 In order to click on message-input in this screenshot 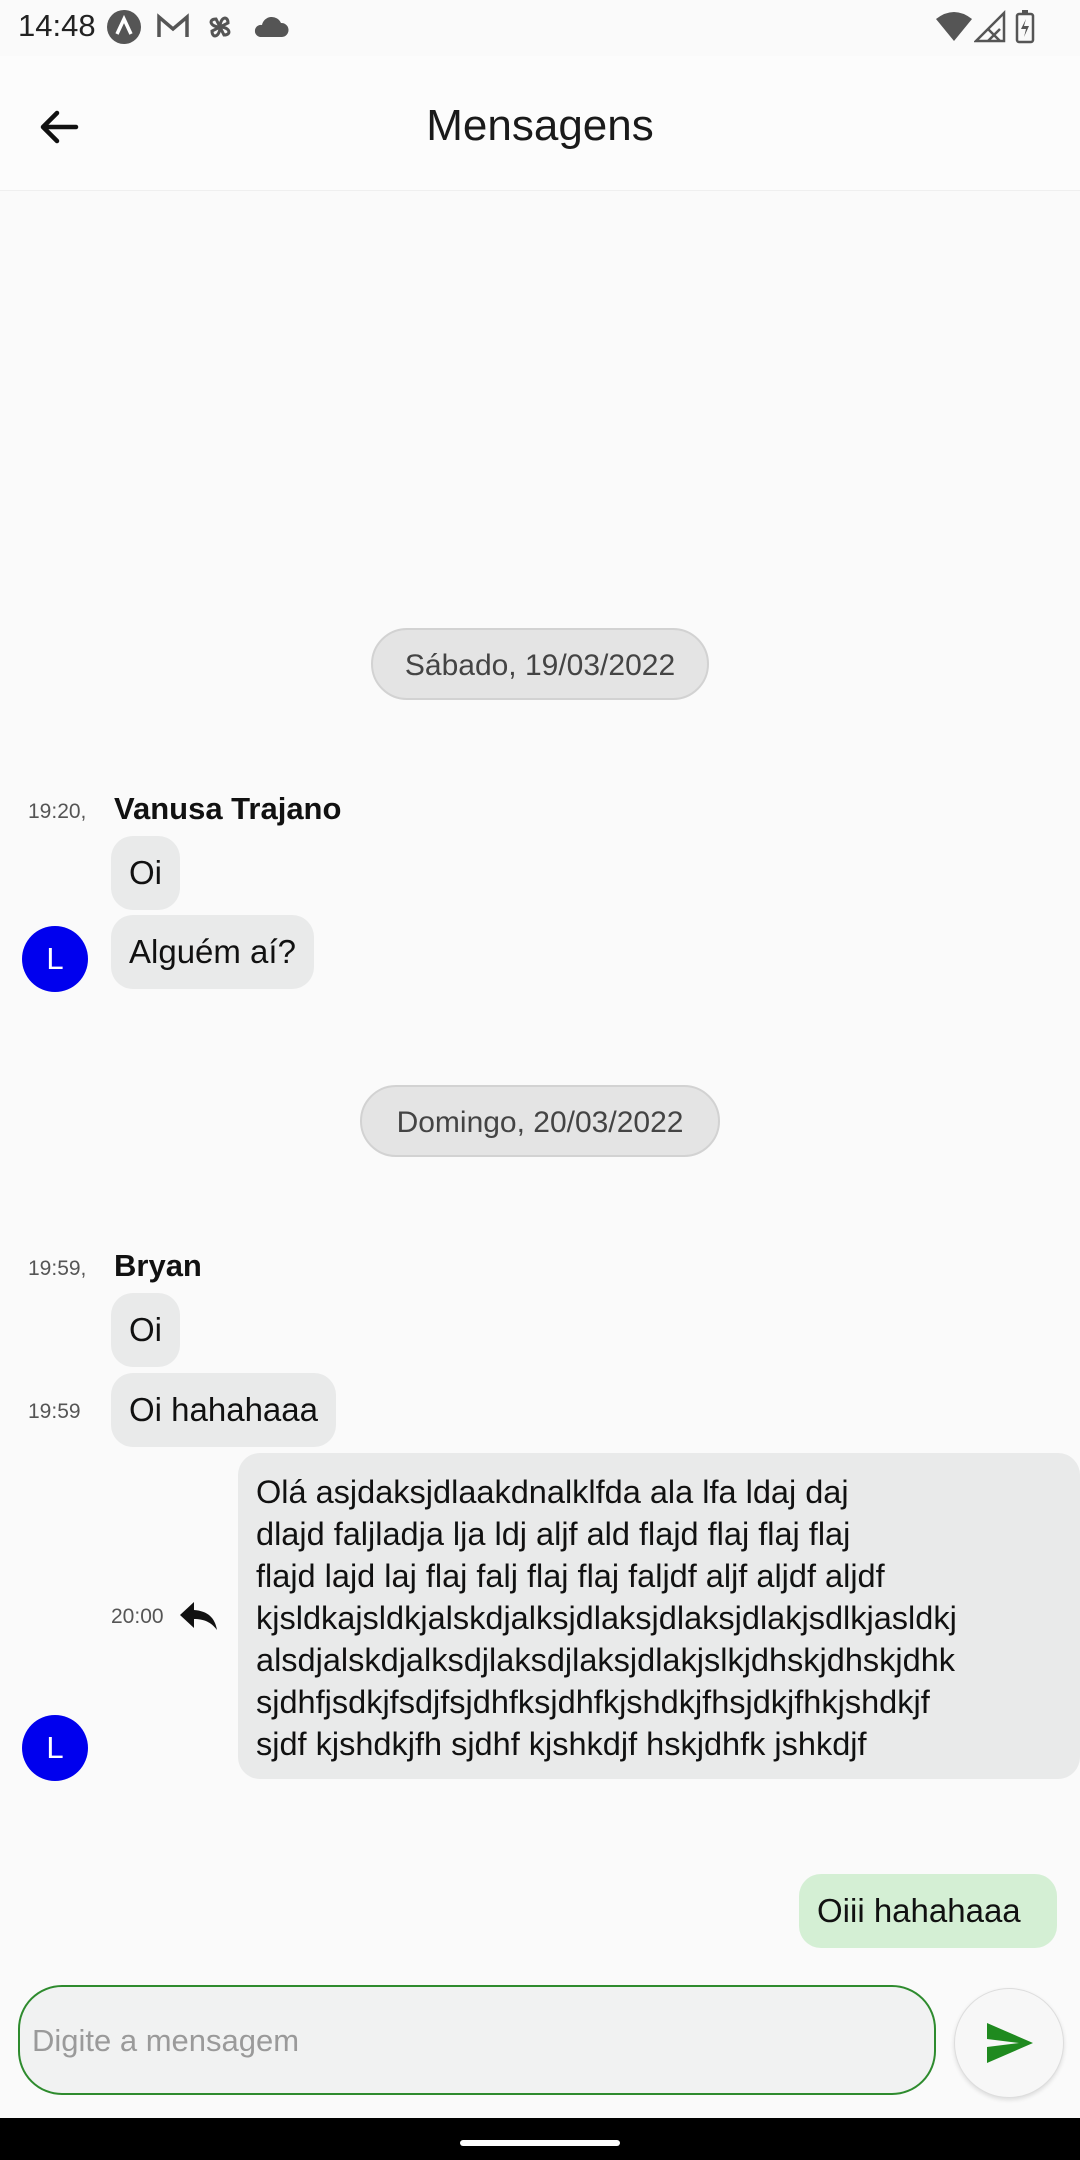, I will do `click(477, 2041)`.